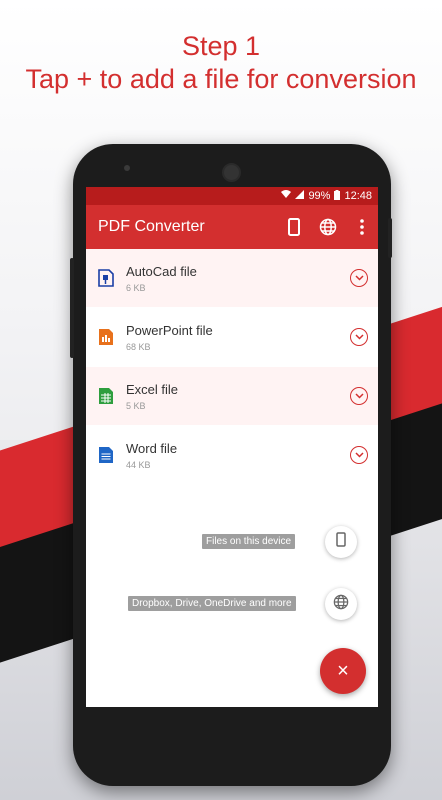 This screenshot has width=442, height=800. I want to click on file-size: 68 KB, so click(138, 346).